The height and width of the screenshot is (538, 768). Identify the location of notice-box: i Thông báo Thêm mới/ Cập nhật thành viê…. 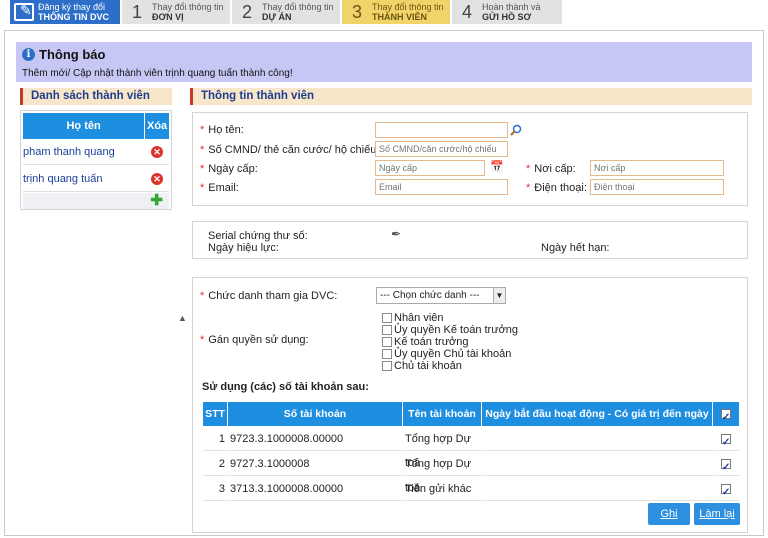
(384, 62).